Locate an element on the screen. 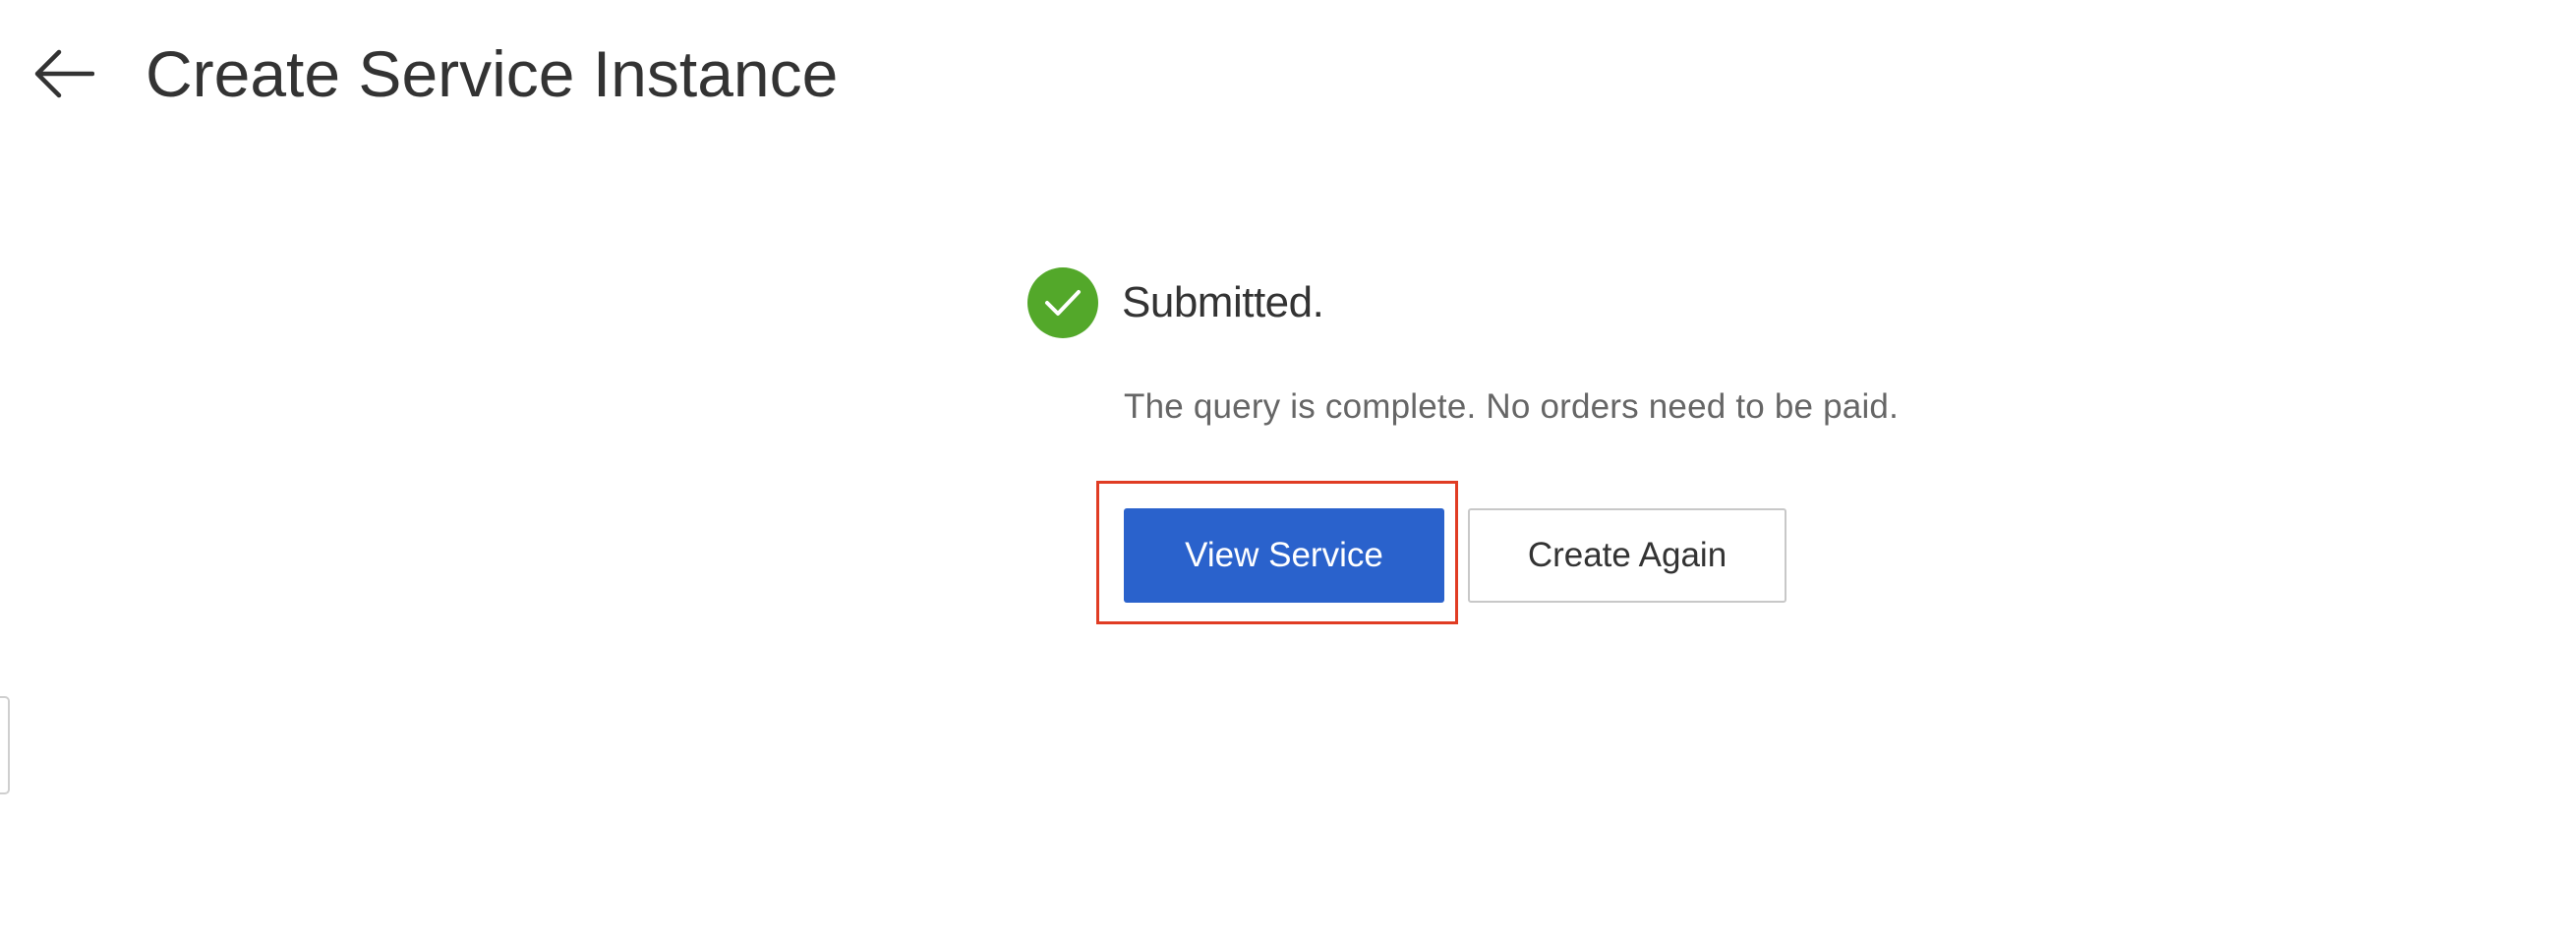 The image size is (2576, 936). checkmark-icon is located at coordinates (1063, 303).